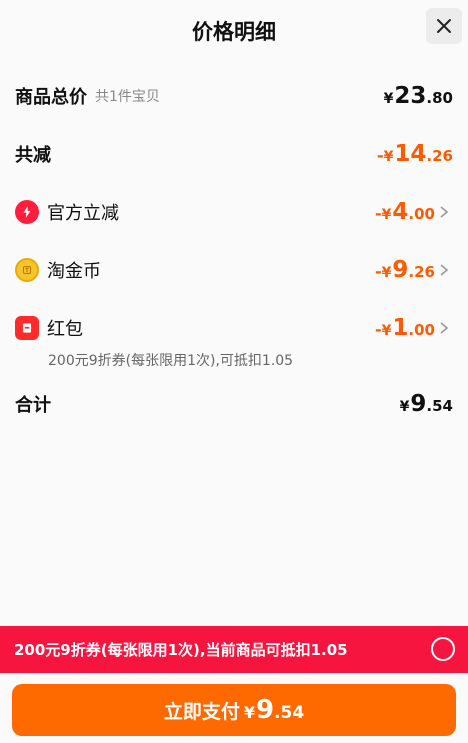 The image size is (468, 743). Describe the element at coordinates (27, 270) in the screenshot. I see `coin-icon` at that location.